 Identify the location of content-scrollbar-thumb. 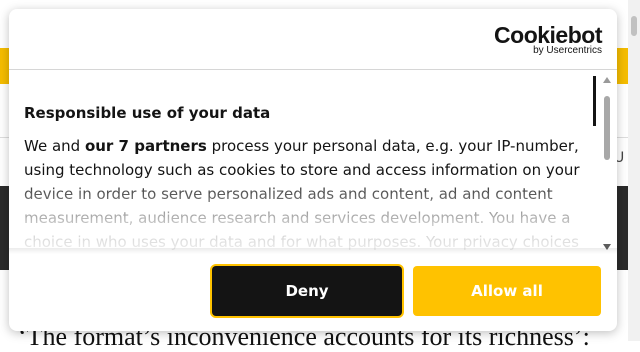
(607, 128).